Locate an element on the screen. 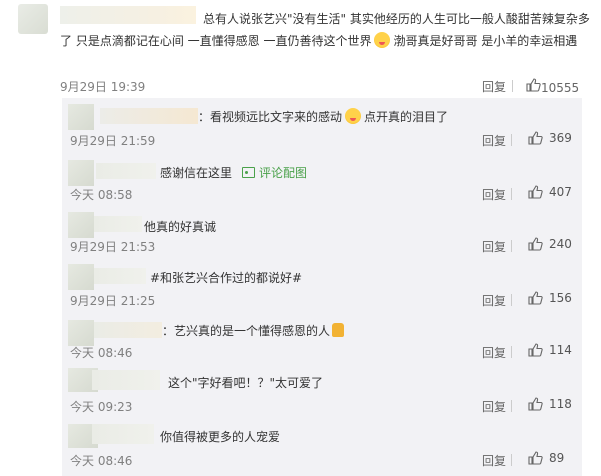  reply-item: 他真的好真诚 9月29日 21:53 回复 240 is located at coordinates (322, 232).